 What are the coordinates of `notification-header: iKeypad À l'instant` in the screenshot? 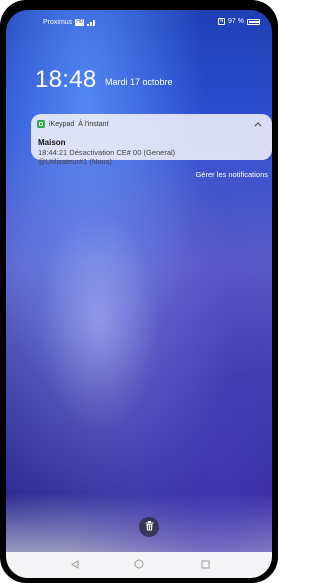 It's located at (72, 124).